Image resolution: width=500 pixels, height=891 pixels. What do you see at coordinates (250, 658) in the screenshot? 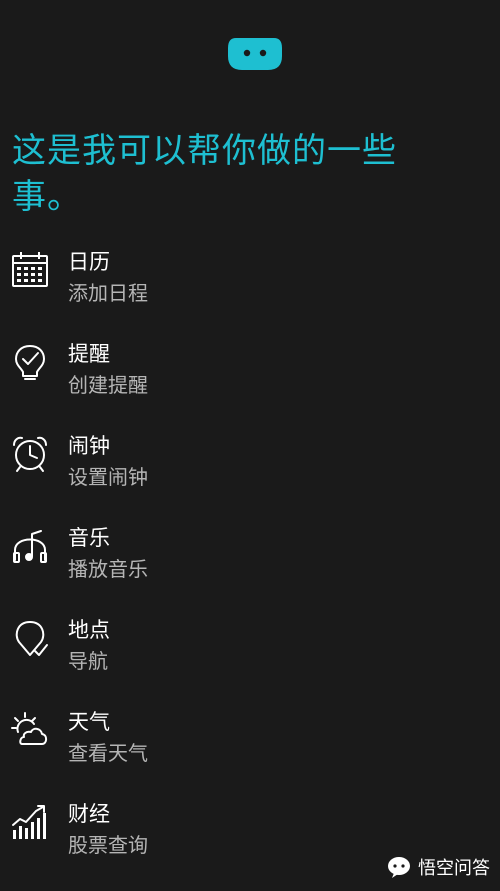
I see `list-item-location: 地点 导航` at bounding box center [250, 658].